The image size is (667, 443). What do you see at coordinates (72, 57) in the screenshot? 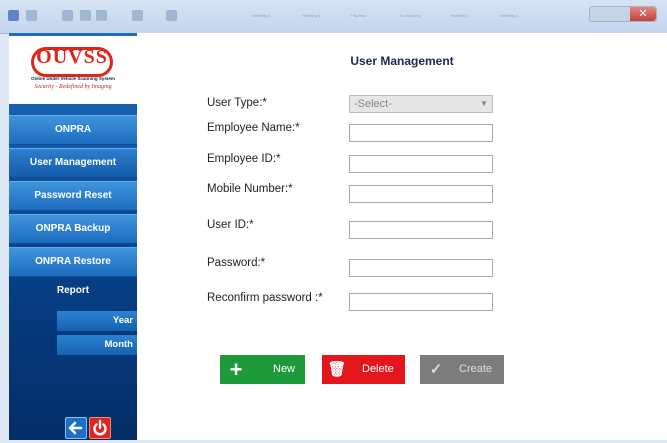
I see `logo-text: OUVSS` at bounding box center [72, 57].